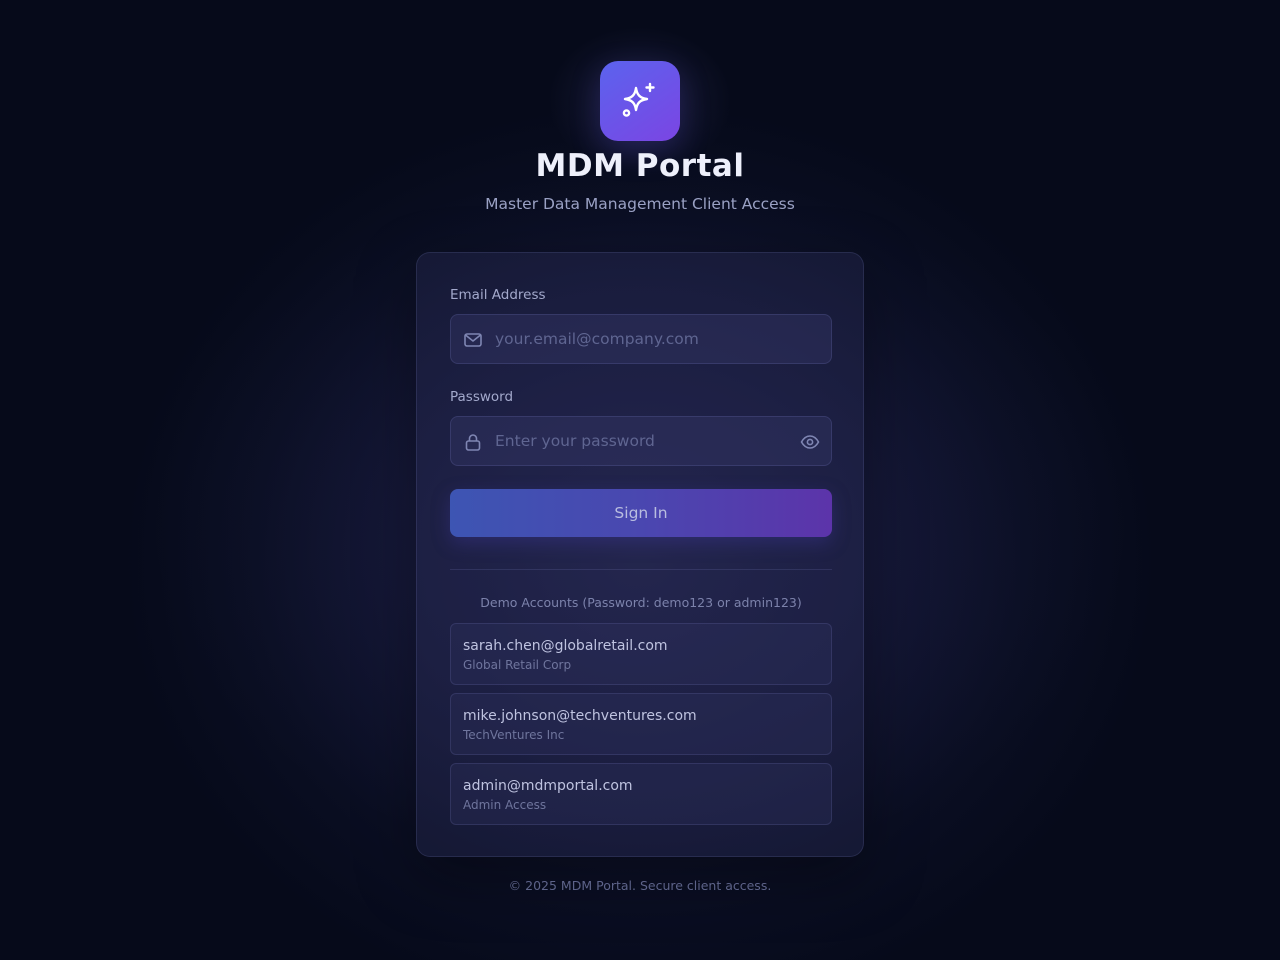  I want to click on email-field-container, so click(641, 339).